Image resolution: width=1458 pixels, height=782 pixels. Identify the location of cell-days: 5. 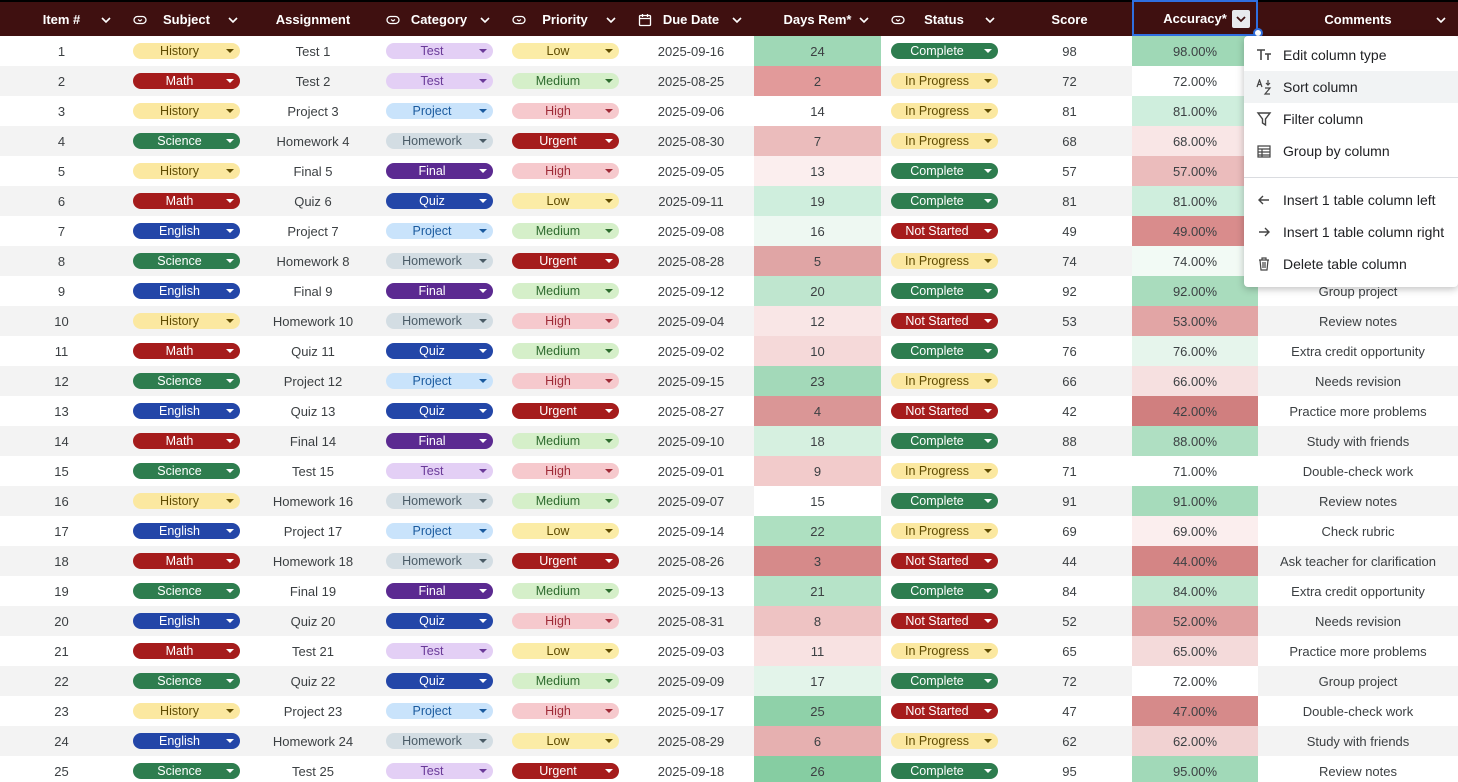
(817, 261).